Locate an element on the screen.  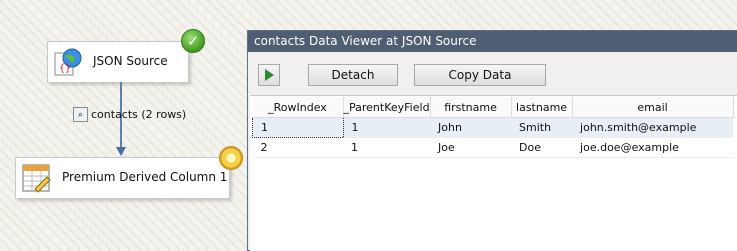
derived-column-label: Premium Derived Column 1 is located at coordinates (145, 177).